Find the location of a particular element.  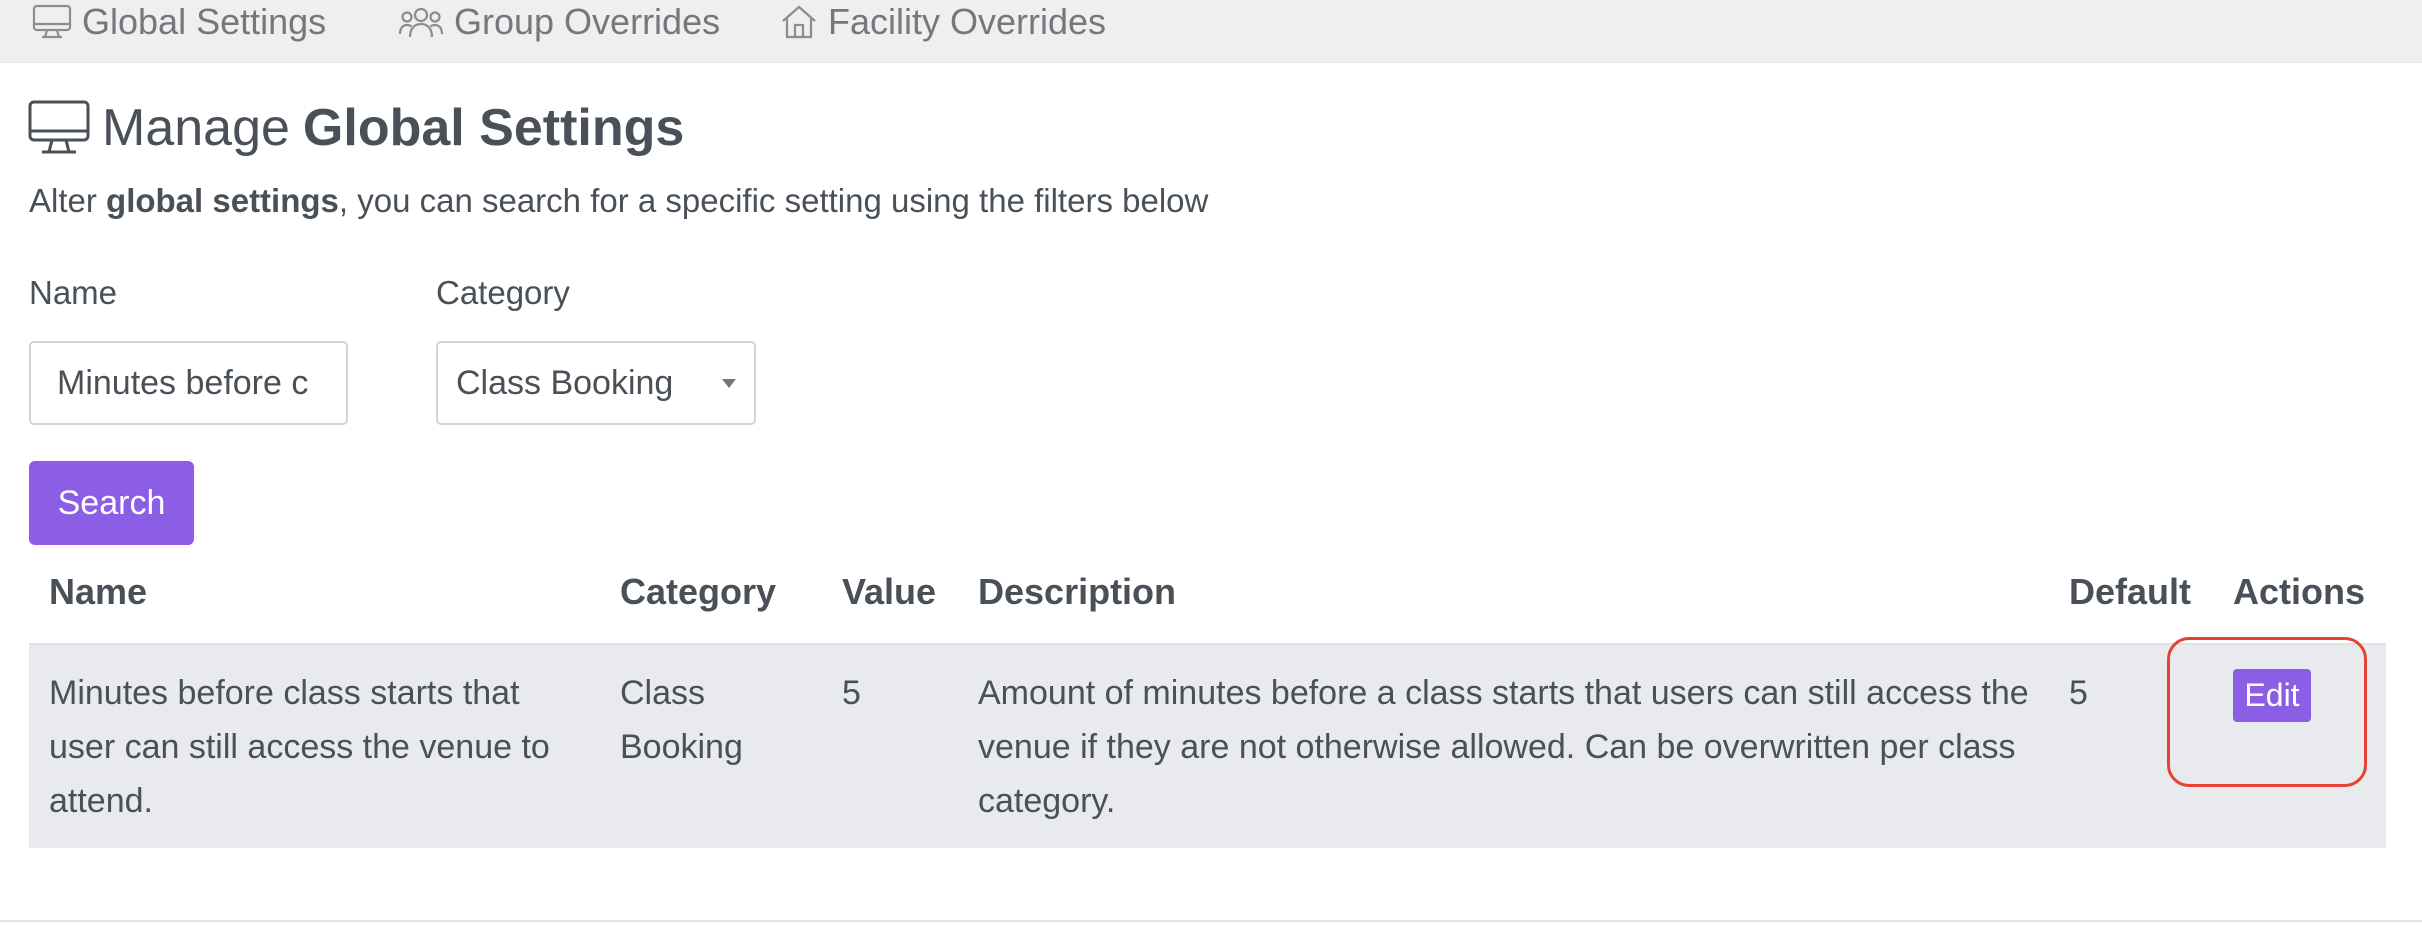

category-filter-value: Class Booking is located at coordinates (565, 382).